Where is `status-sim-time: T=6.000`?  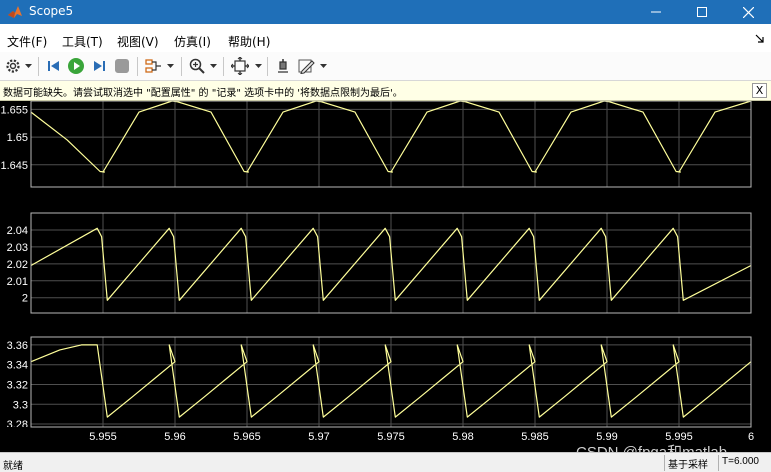 status-sim-time: T=6.000 is located at coordinates (740, 461).